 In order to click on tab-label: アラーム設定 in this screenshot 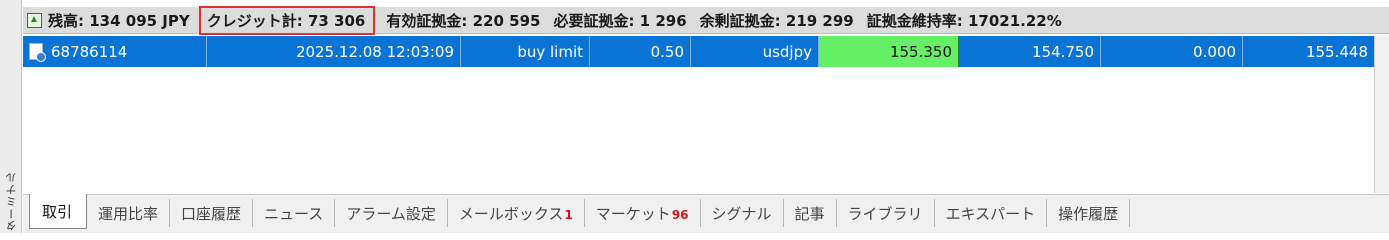, I will do `click(391, 213)`.